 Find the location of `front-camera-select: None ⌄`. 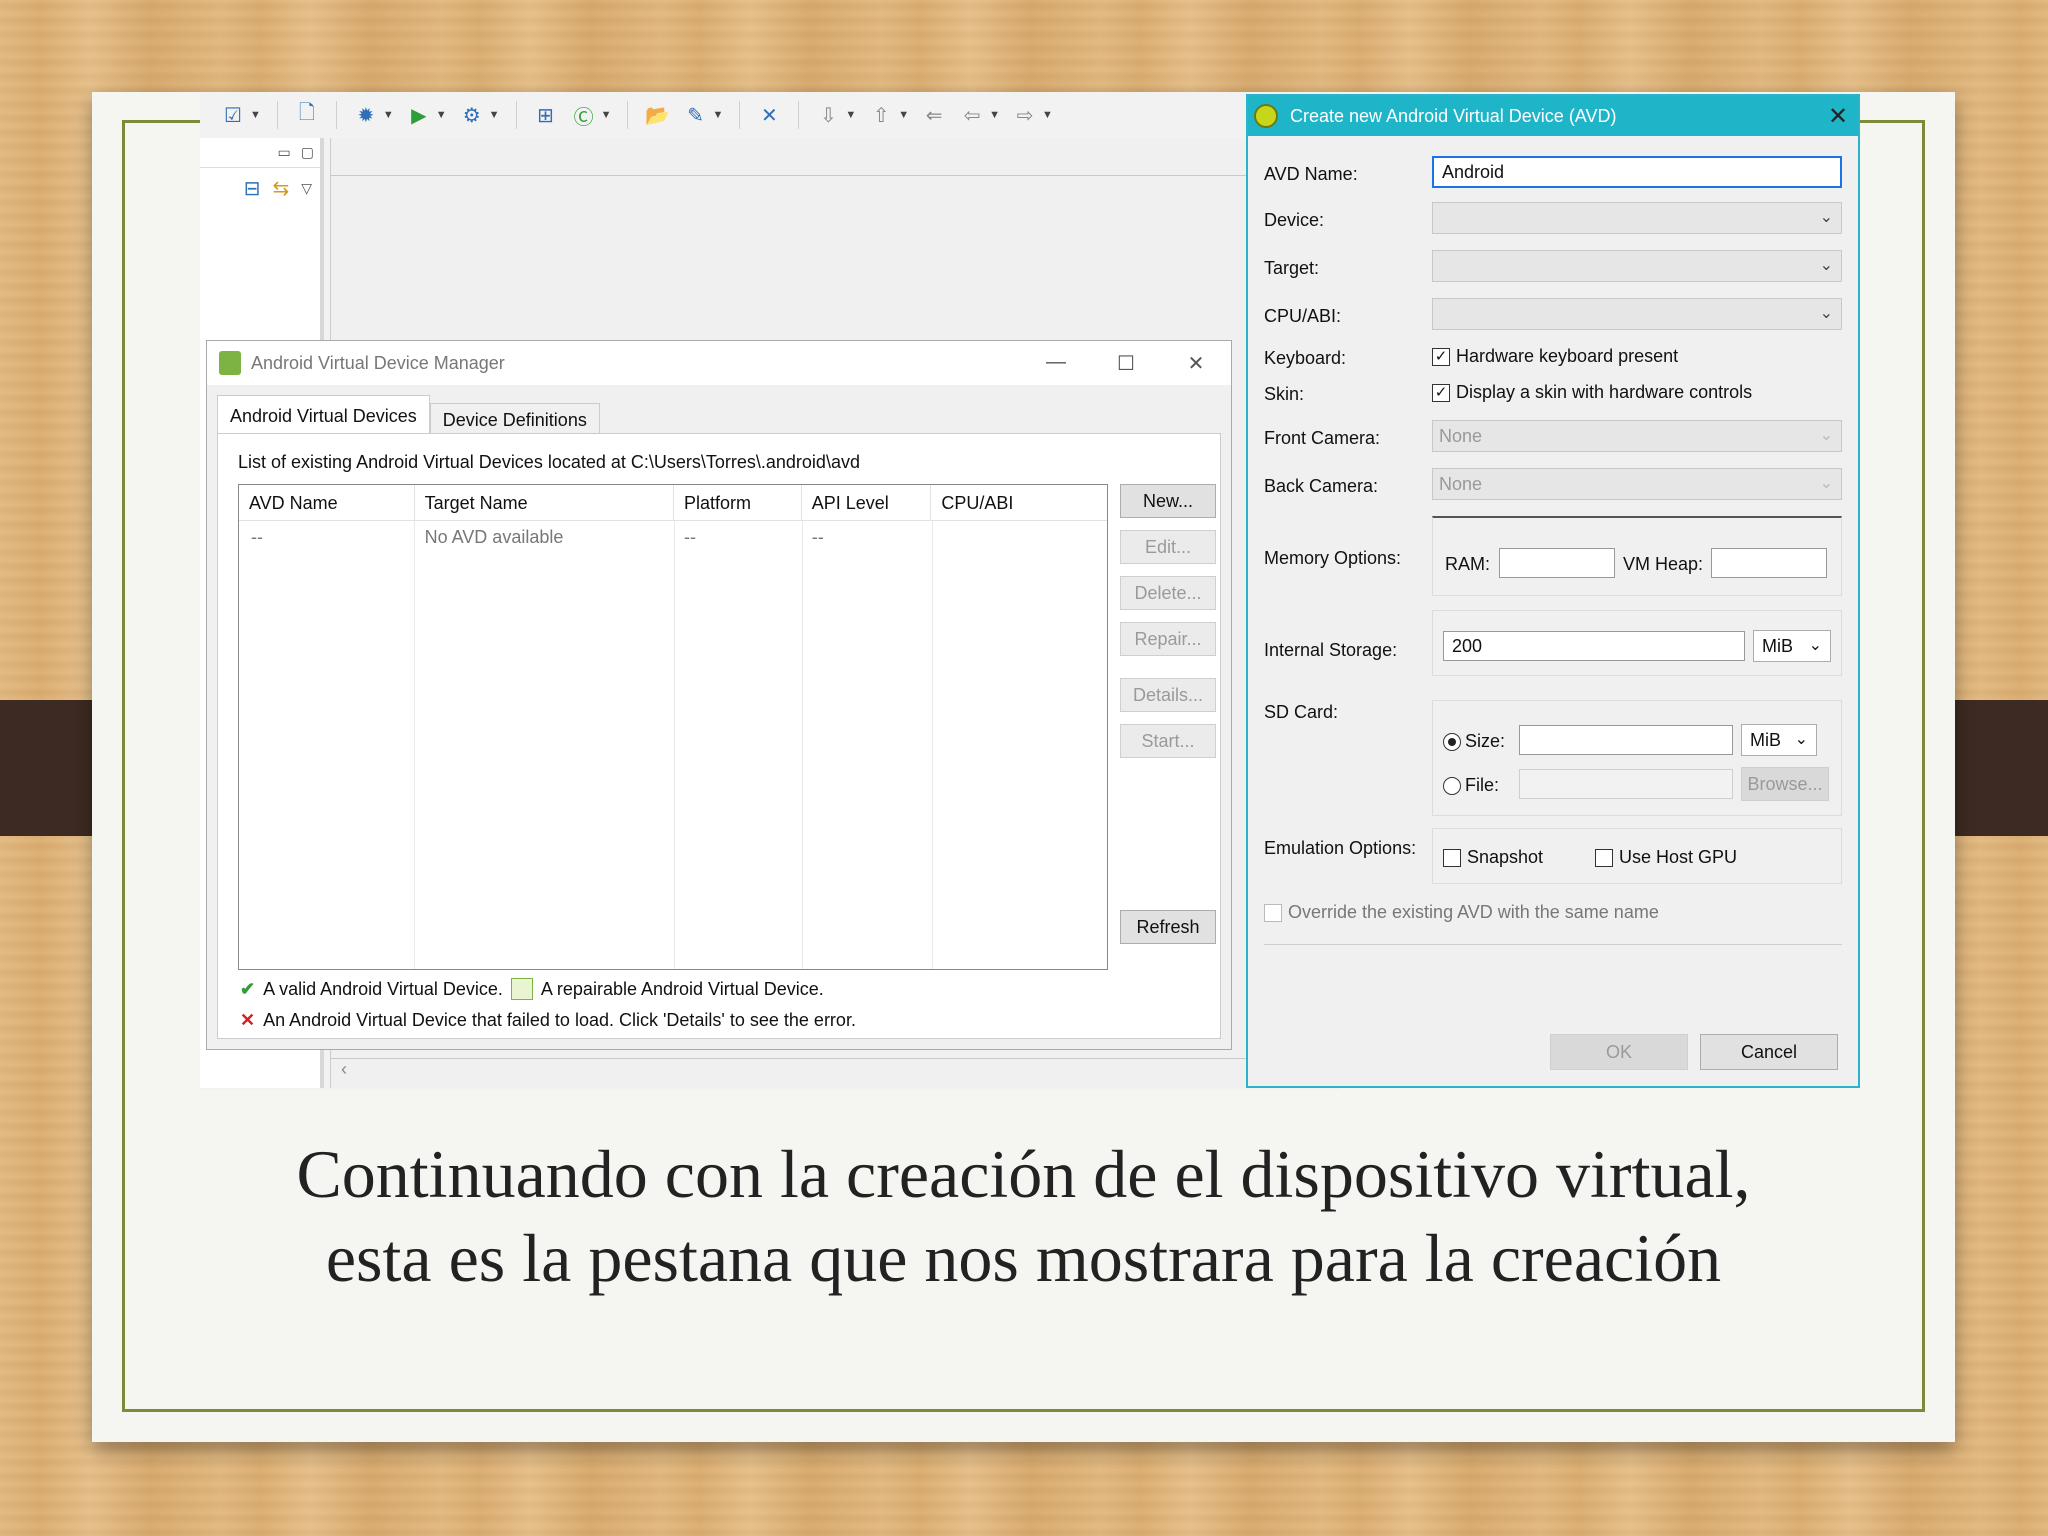

front-camera-select: None ⌄ is located at coordinates (1637, 436).